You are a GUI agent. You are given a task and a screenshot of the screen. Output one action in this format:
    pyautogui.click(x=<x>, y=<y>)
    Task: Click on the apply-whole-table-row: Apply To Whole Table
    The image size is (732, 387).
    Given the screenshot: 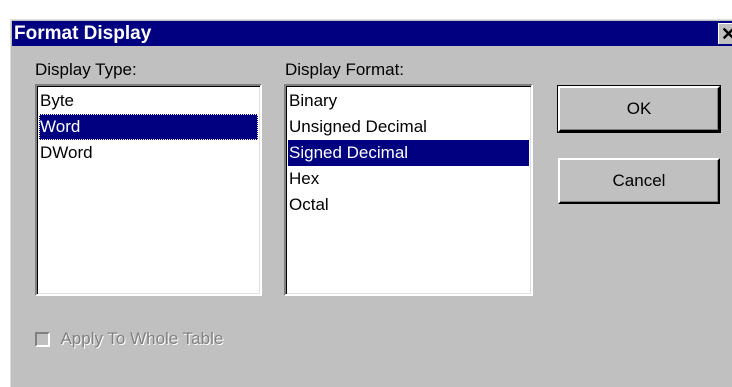 What is the action you would take?
    pyautogui.click(x=129, y=340)
    